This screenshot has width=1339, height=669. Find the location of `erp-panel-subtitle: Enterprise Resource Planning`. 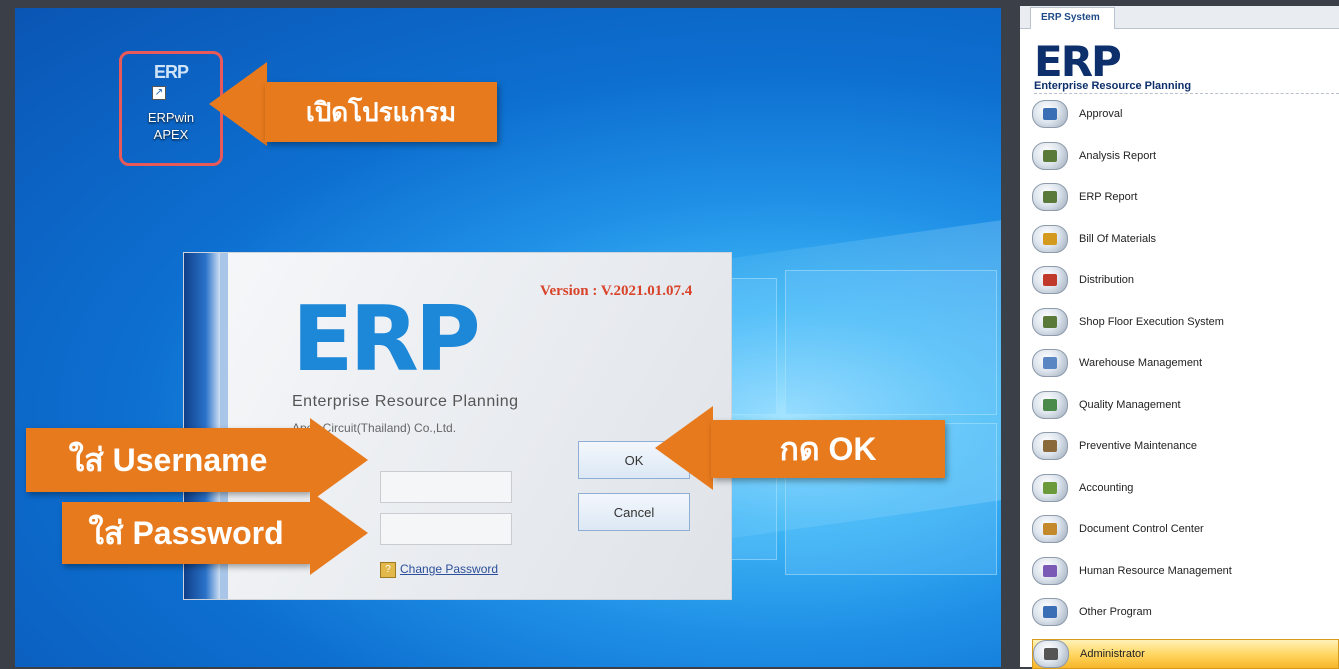

erp-panel-subtitle: Enterprise Resource Planning is located at coordinates (1186, 87).